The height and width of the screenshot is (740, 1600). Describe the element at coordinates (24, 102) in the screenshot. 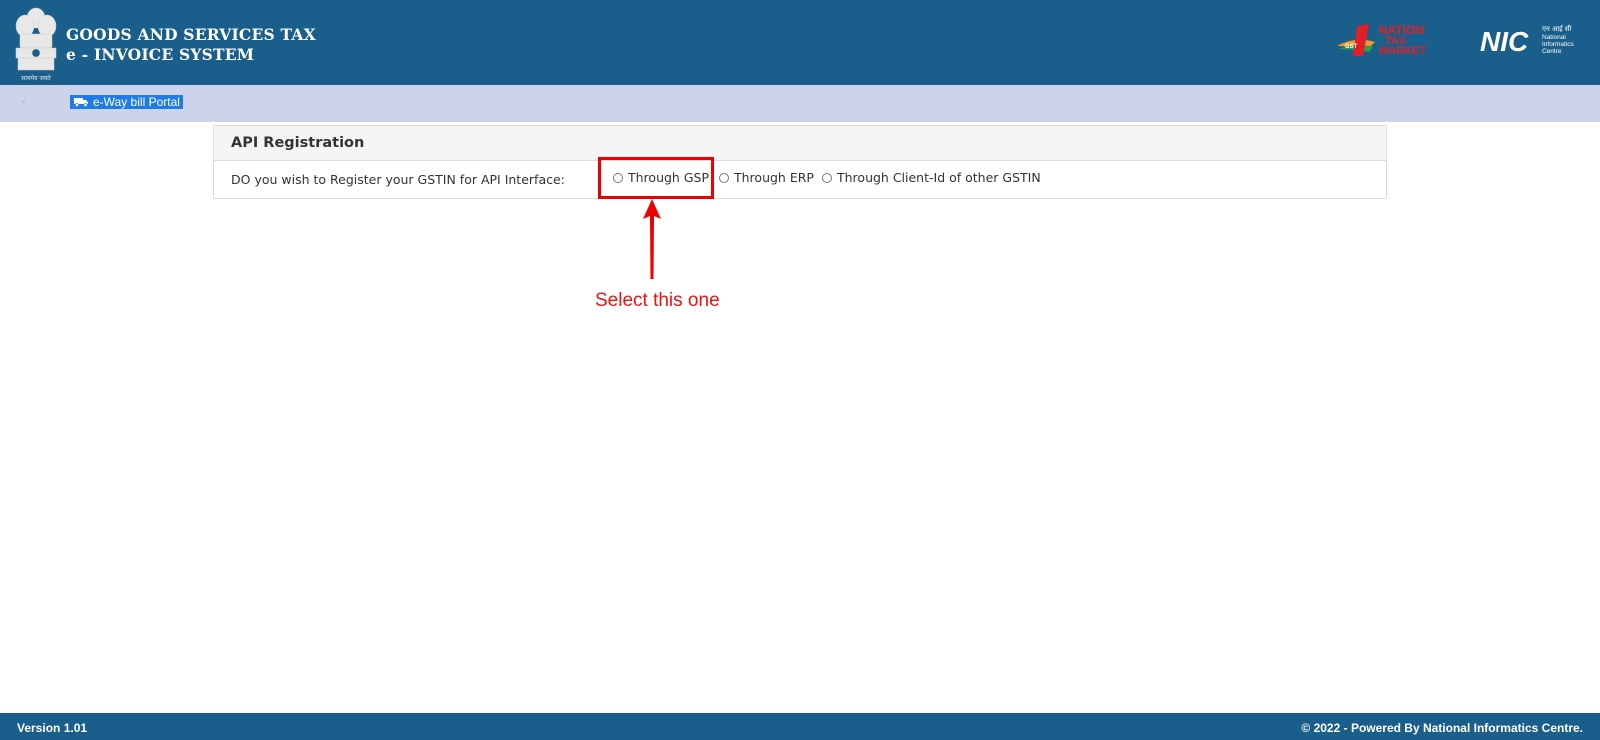

I see `nav-marker: -` at that location.